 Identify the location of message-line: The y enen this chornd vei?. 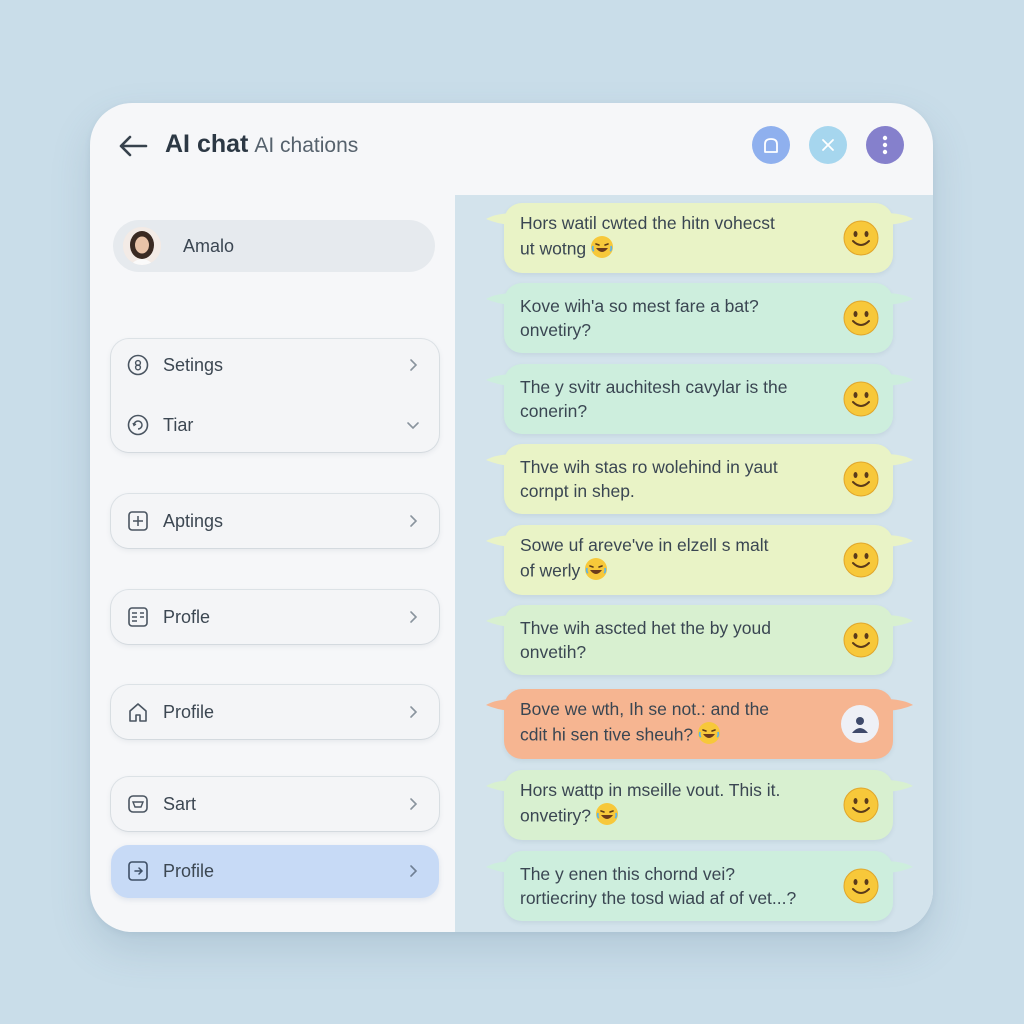
(627, 874).